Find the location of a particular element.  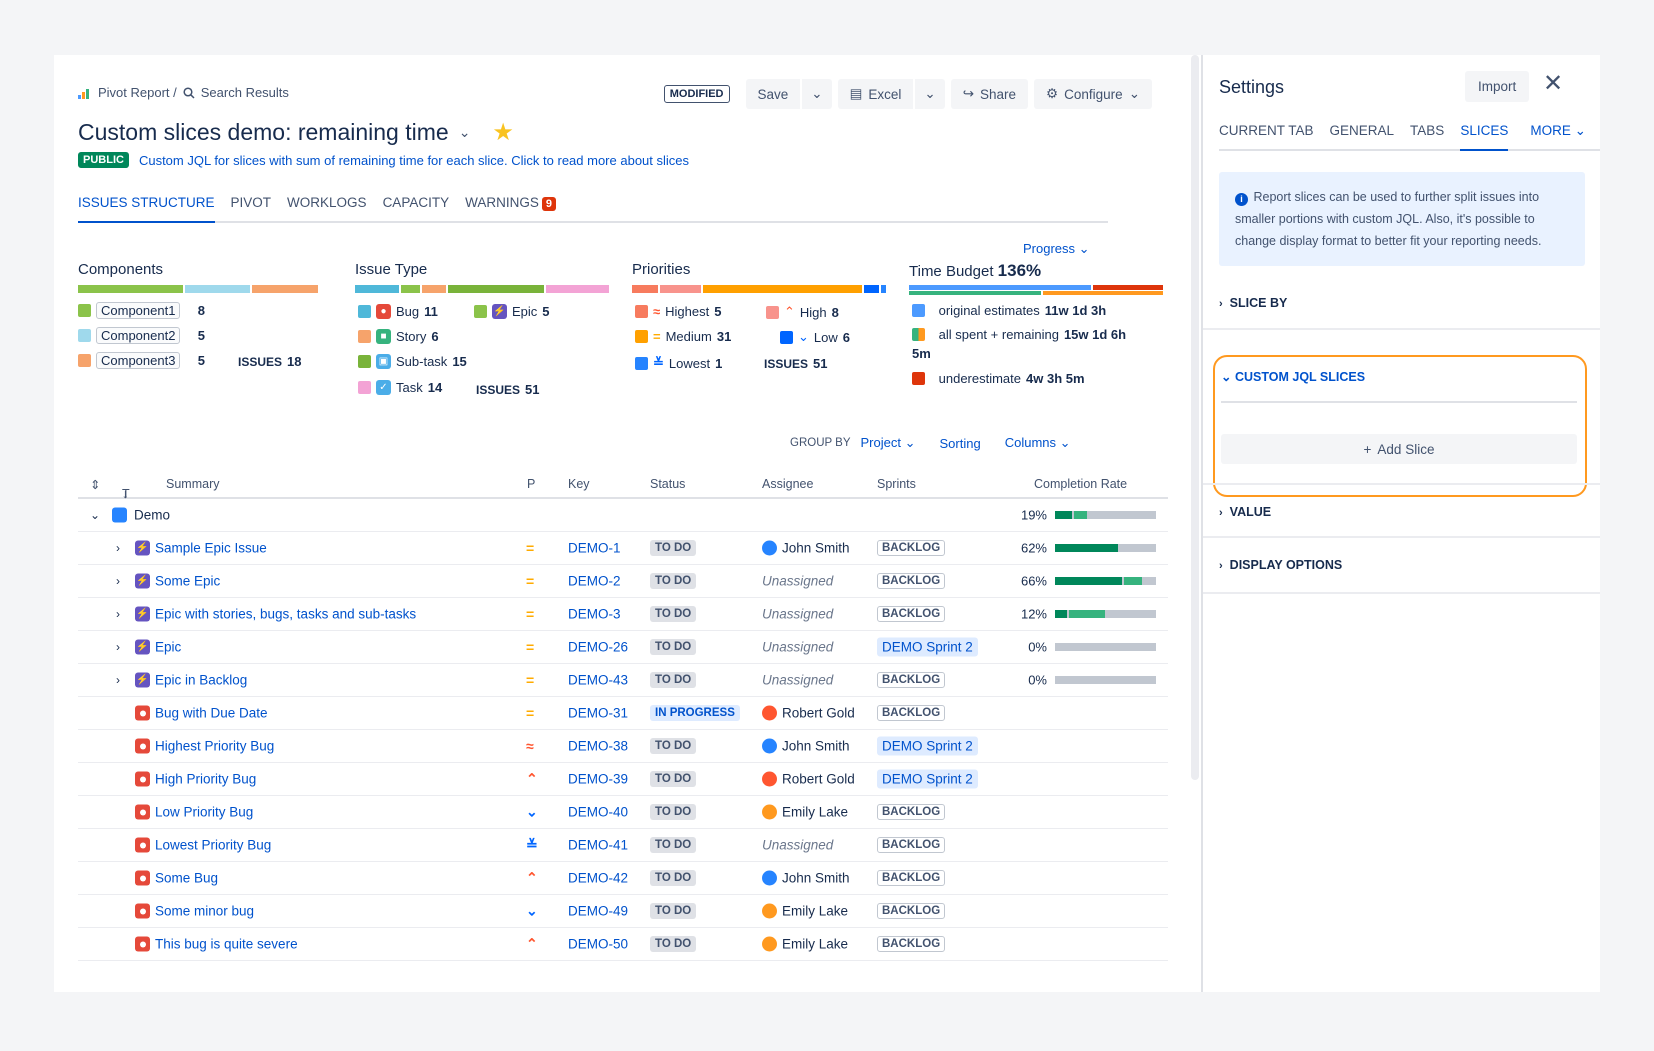

issue-summary-link: Some minor bug is located at coordinates (204, 911).